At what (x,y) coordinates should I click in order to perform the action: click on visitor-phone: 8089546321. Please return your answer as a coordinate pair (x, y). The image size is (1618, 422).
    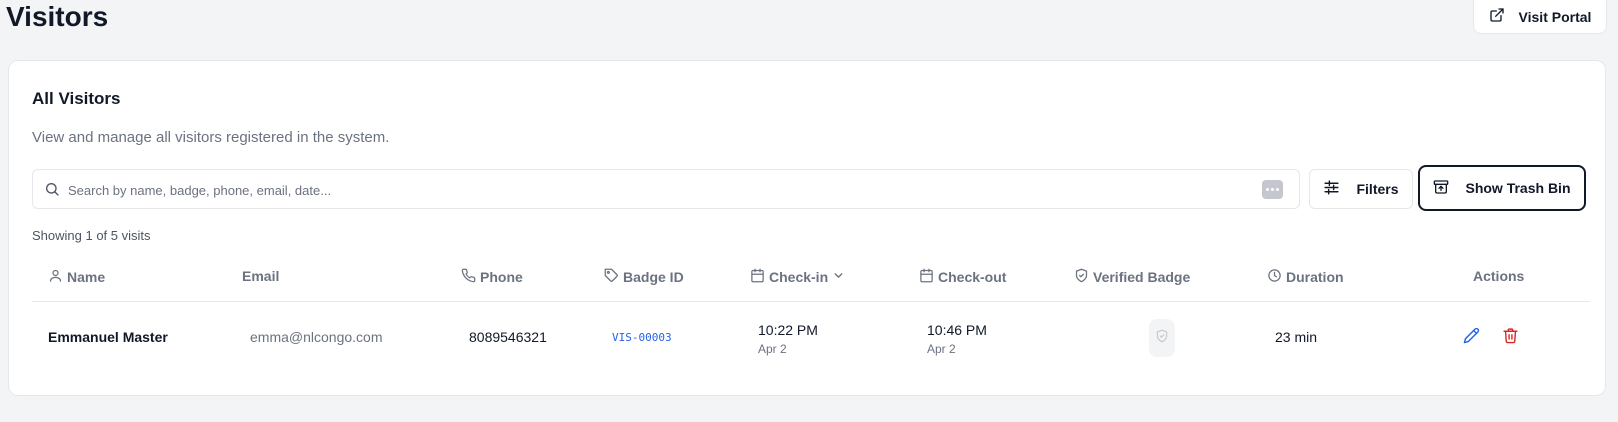
    Looking at the image, I should click on (508, 337).